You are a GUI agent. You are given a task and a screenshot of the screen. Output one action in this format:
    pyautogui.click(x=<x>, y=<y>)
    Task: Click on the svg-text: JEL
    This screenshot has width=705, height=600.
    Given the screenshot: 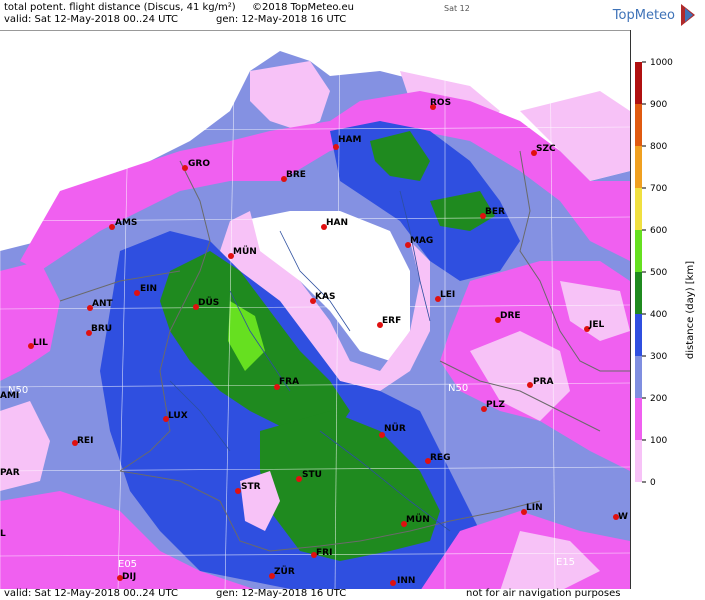 What is the action you would take?
    pyautogui.click(x=596, y=325)
    